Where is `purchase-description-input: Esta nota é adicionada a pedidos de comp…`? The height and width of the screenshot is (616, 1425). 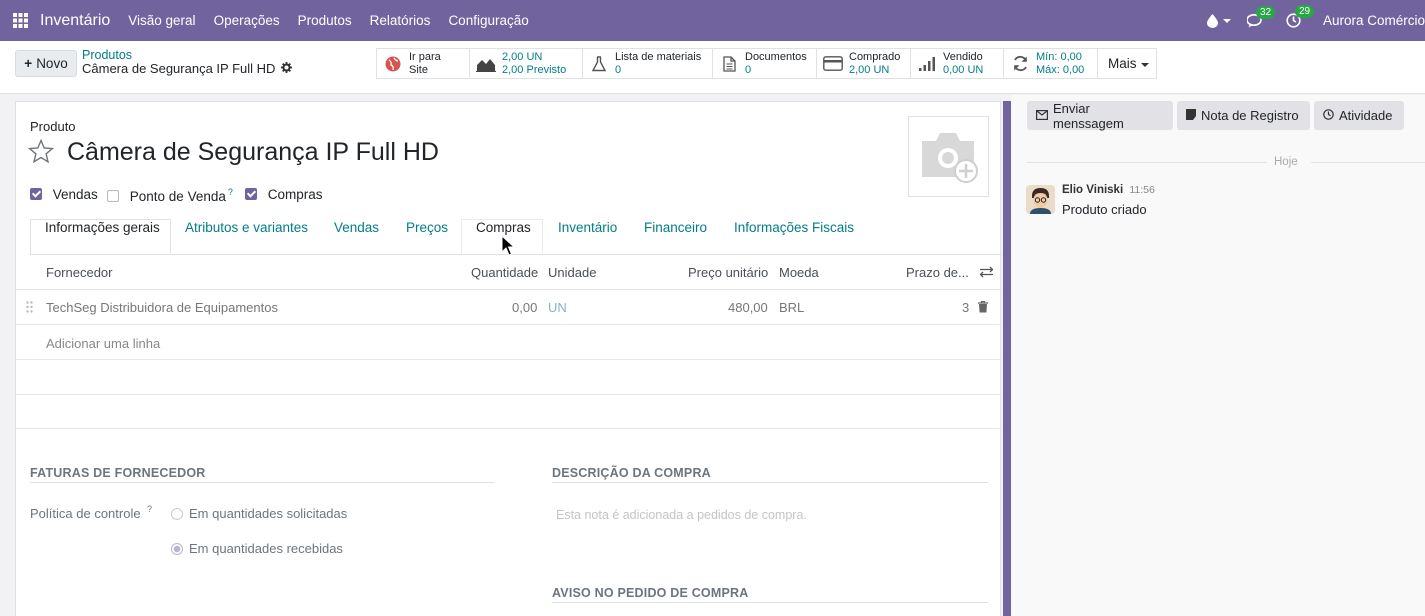 purchase-description-input: Esta nota é adicionada a pedidos de comp… is located at coordinates (681, 515).